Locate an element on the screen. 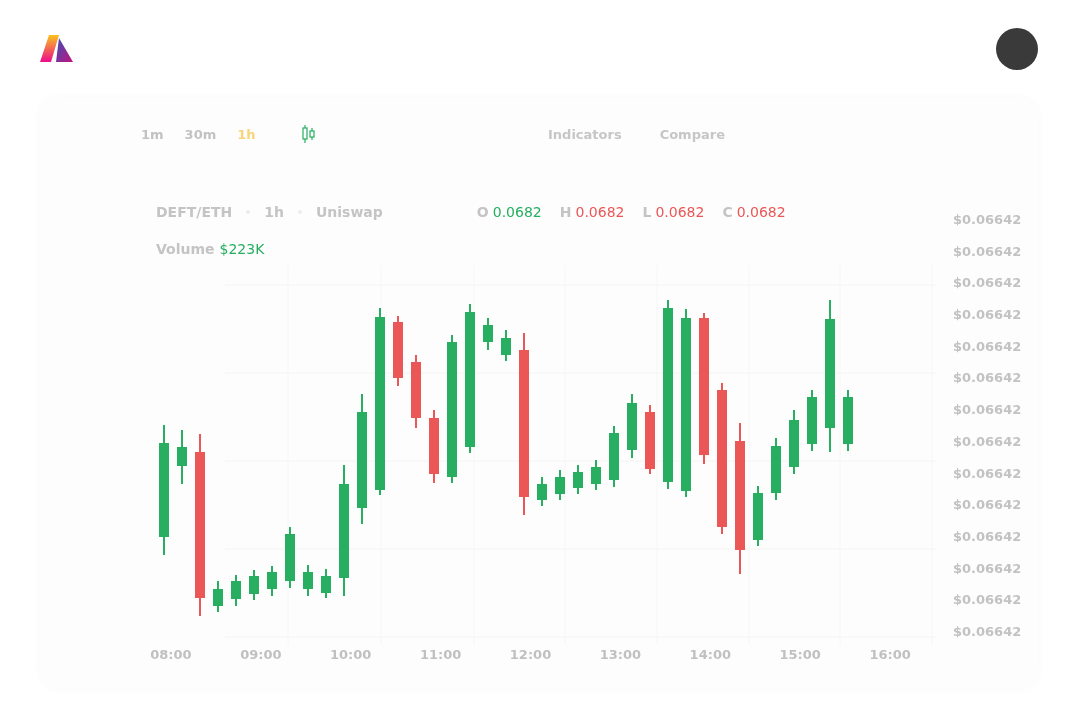 This screenshot has width=1070, height=723. interval-tab: 1h is located at coordinates (246, 134).